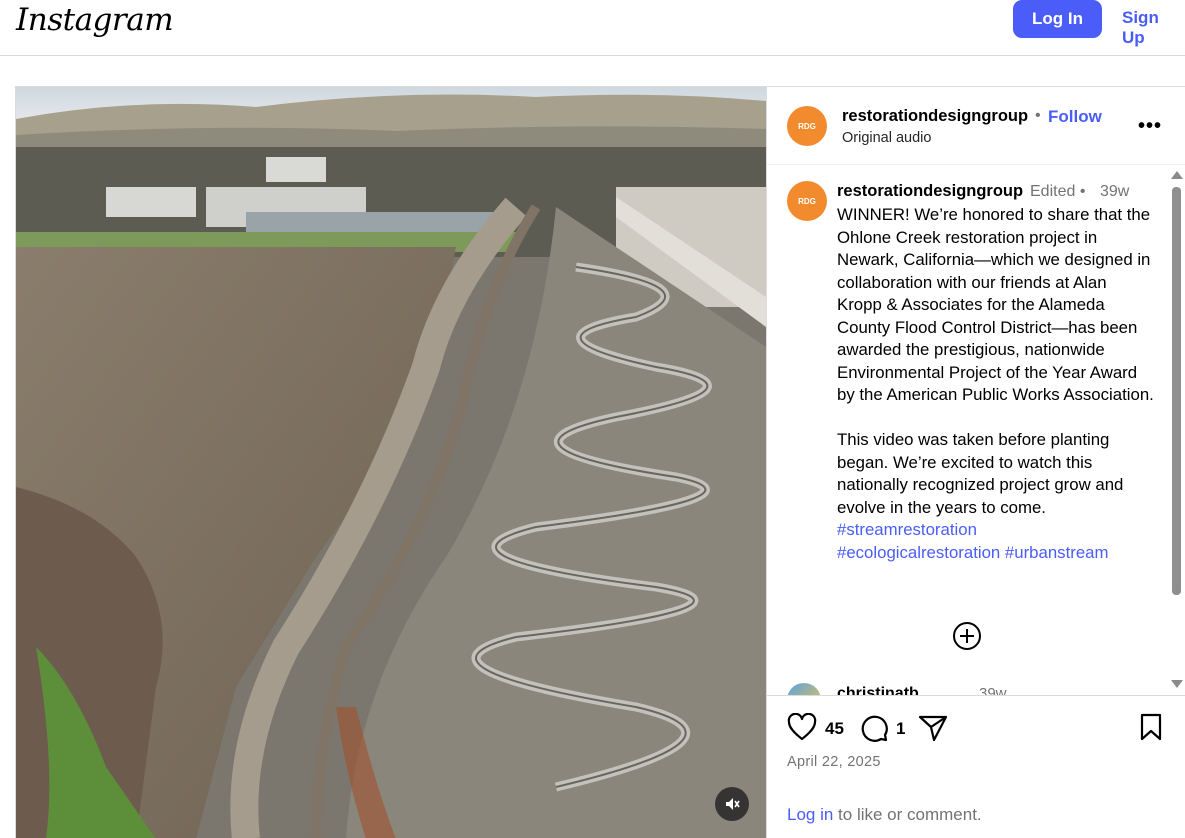 Image resolution: width=1185 pixels, height=838 pixels. Describe the element at coordinates (886, 138) in the screenshot. I see `audio-label: Original audio` at that location.